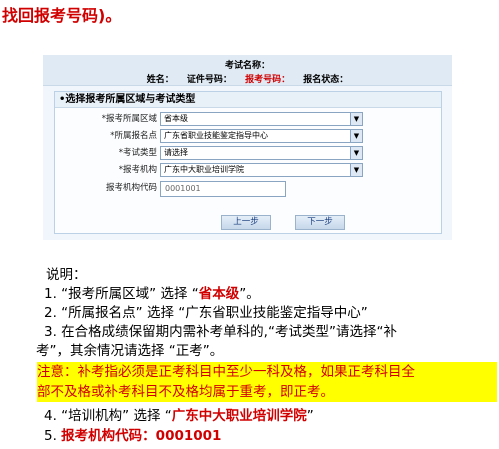 This screenshot has height=449, width=499. Describe the element at coordinates (108, 416) in the screenshot. I see `instruction-4-text: 4. “培训机构” 选择 “` at that location.